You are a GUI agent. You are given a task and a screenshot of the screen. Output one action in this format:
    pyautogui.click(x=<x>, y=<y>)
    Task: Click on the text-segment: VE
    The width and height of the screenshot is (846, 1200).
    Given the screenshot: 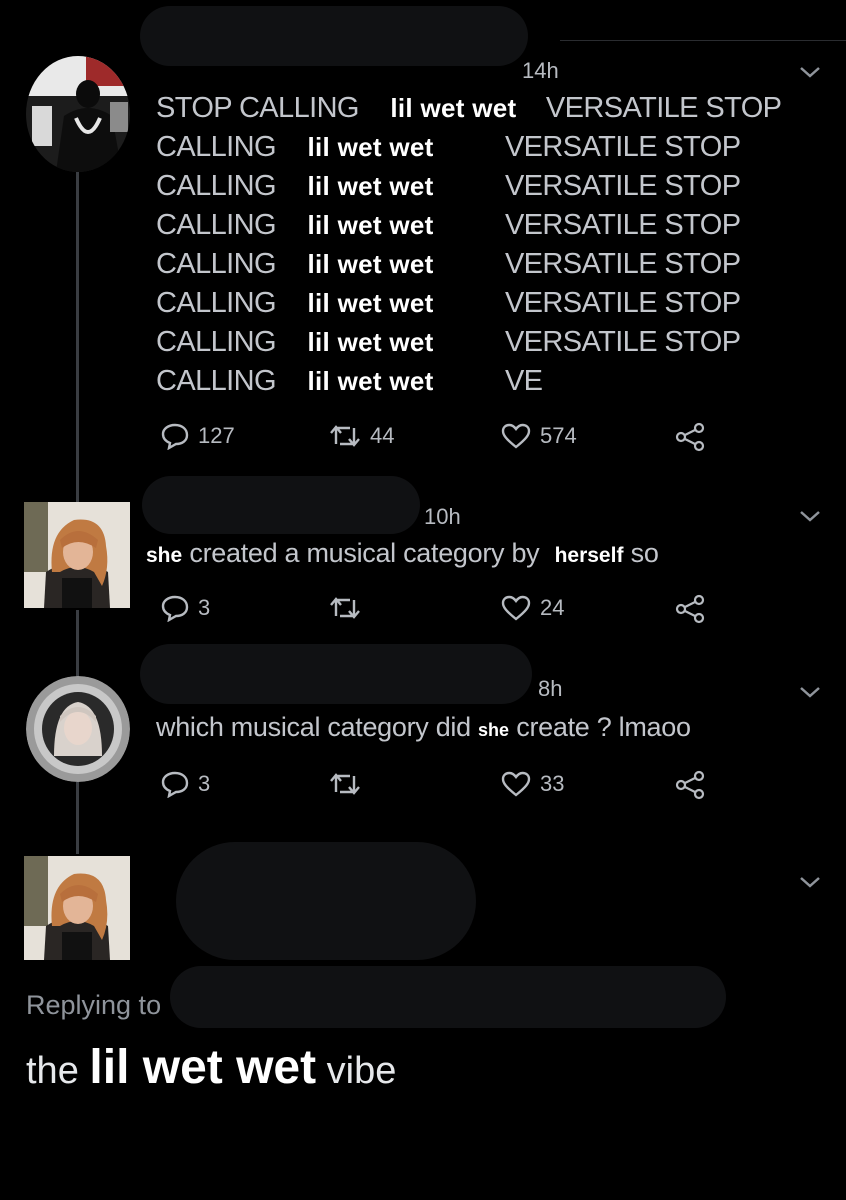 What is the action you would take?
    pyautogui.click(x=523, y=381)
    